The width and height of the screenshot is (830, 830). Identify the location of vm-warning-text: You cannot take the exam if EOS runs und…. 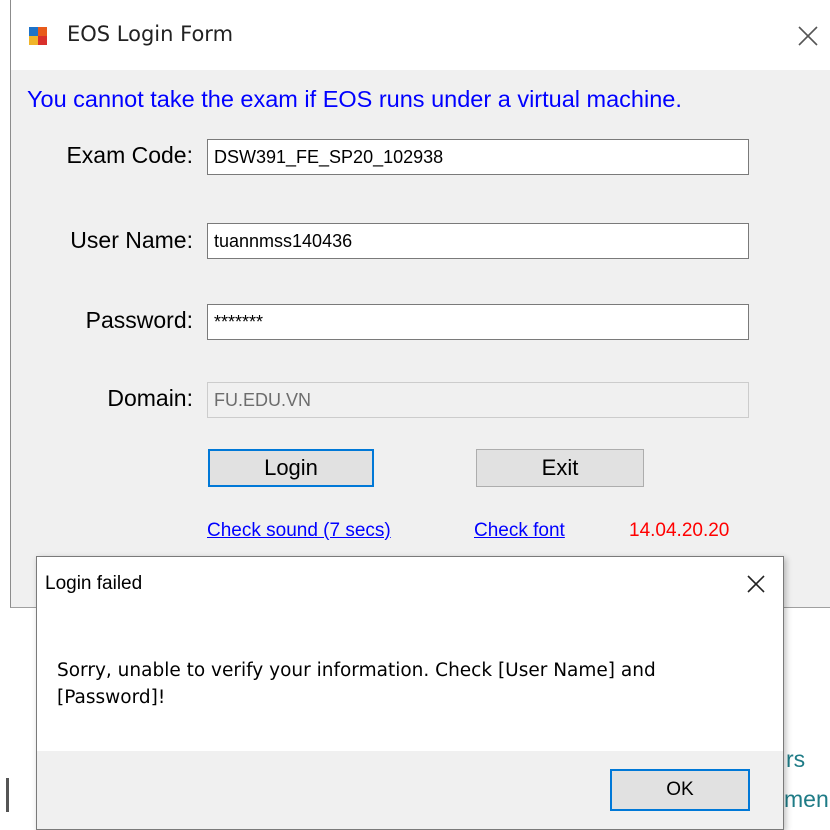
(354, 99).